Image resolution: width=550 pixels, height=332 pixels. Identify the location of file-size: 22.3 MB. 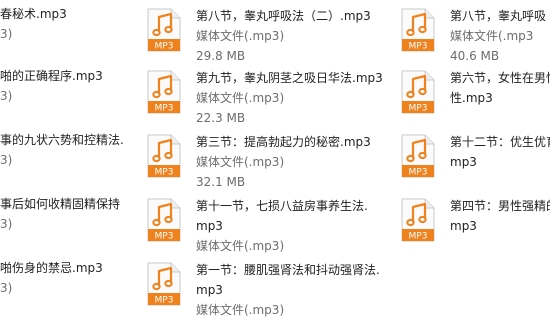
(221, 118).